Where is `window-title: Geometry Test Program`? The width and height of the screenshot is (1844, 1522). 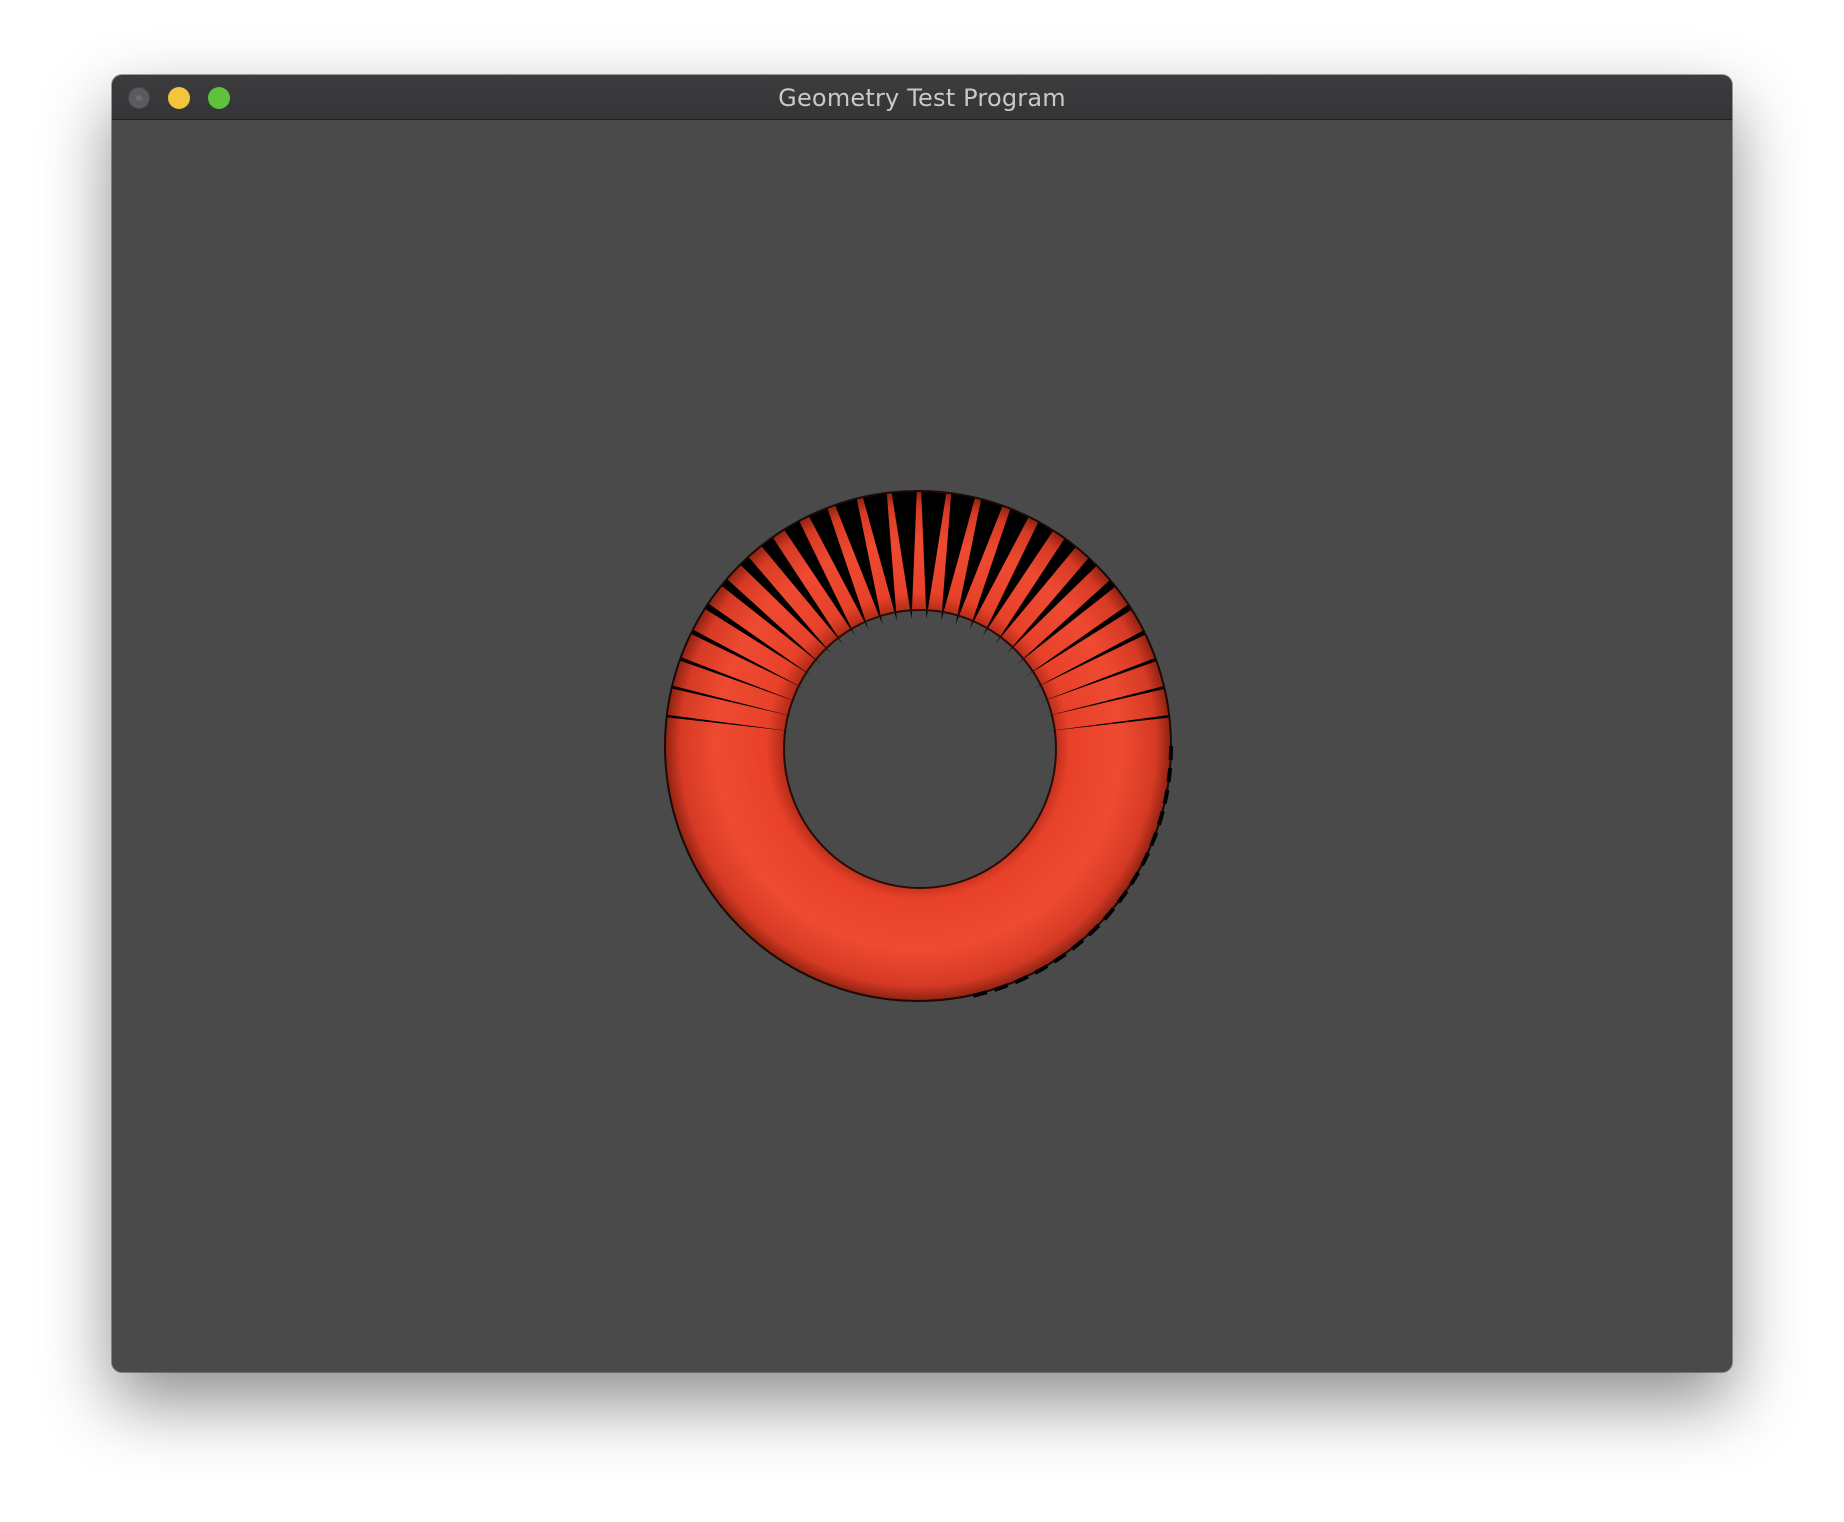 window-title: Geometry Test Program is located at coordinates (922, 98).